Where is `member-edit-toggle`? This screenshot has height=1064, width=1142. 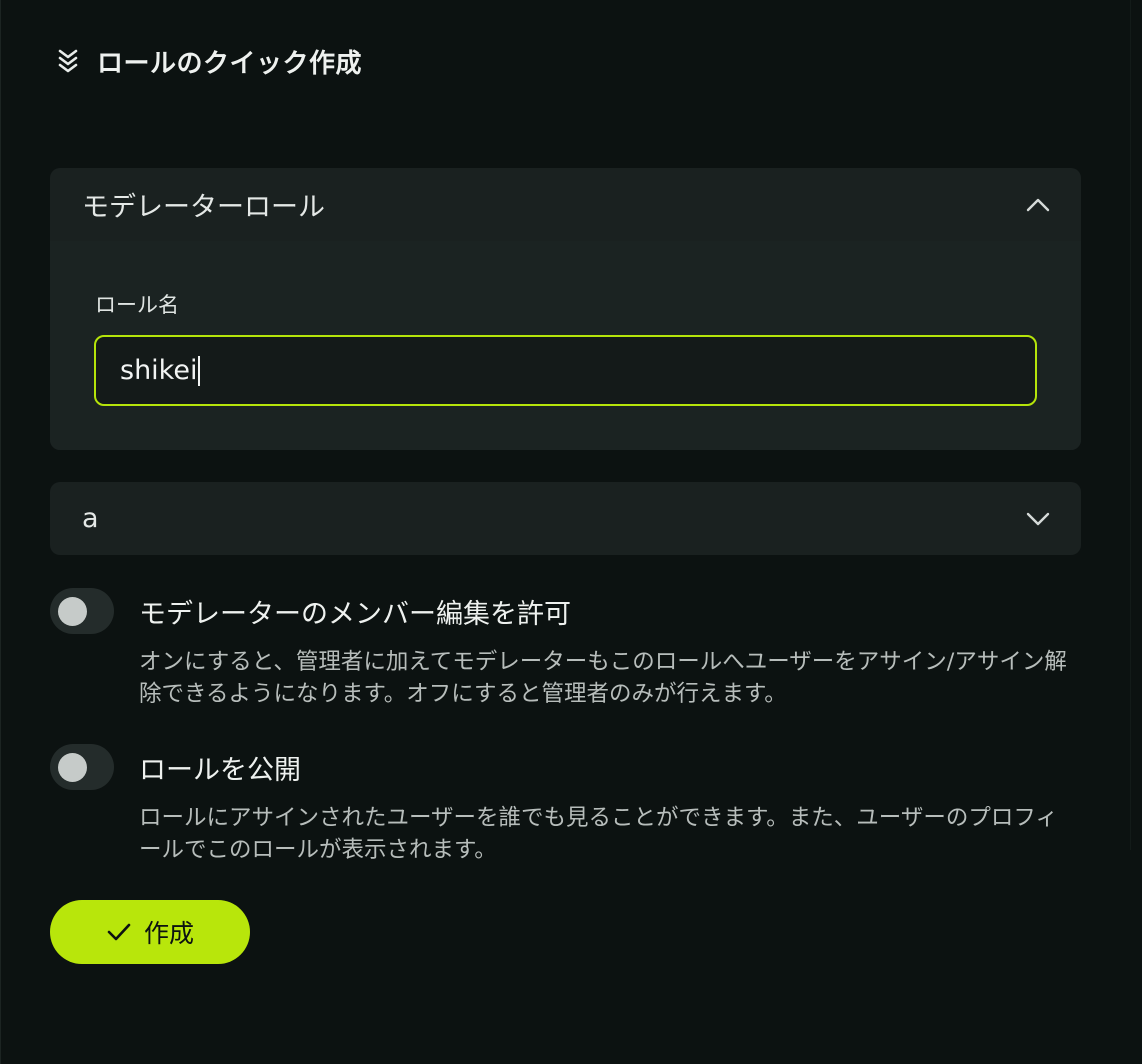 member-edit-toggle is located at coordinates (82, 611).